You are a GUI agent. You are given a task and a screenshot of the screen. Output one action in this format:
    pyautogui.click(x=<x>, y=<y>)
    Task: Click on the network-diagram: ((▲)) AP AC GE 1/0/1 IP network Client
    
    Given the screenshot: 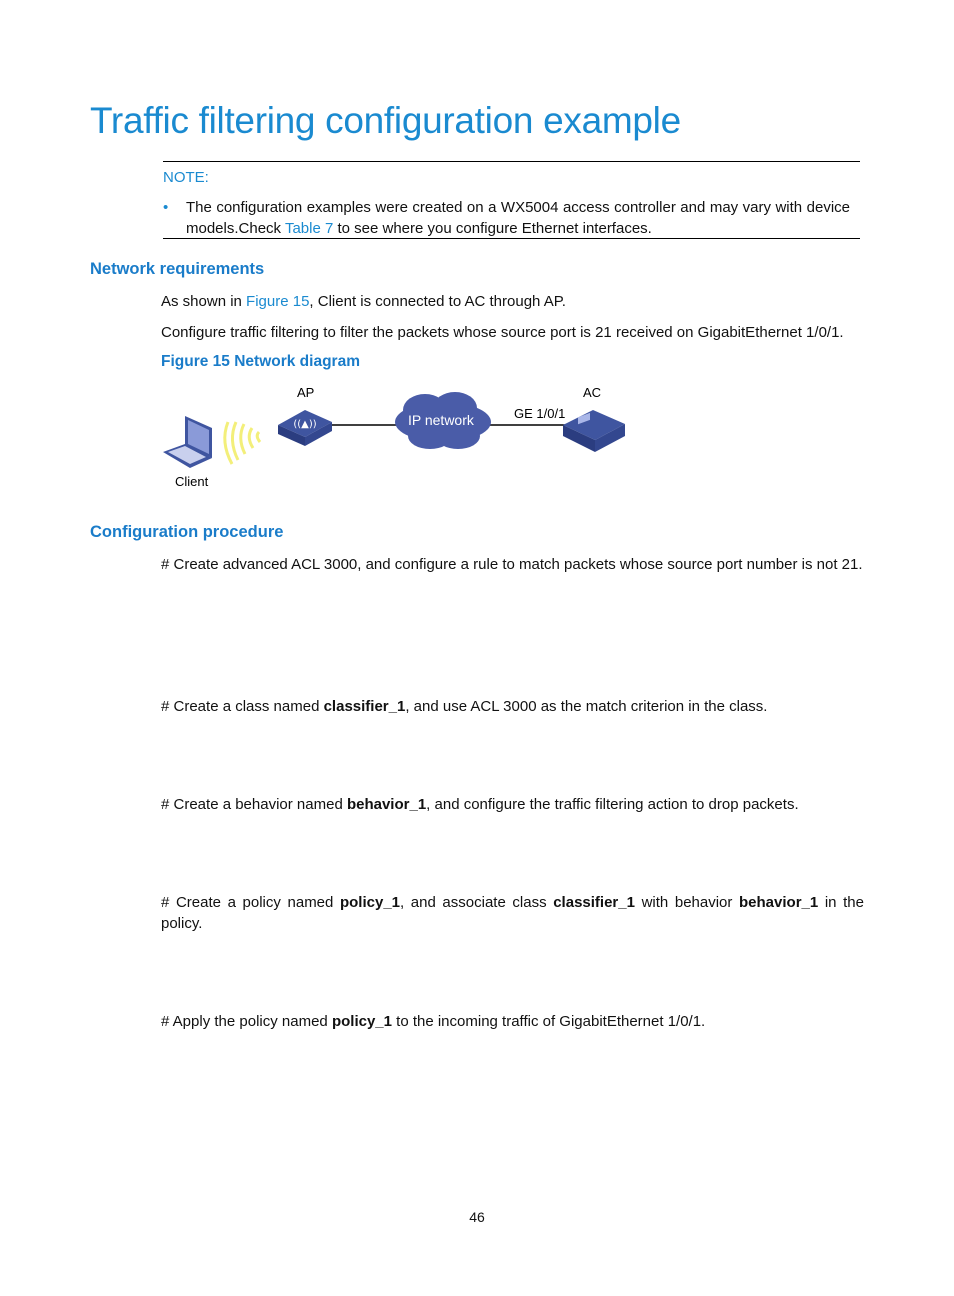 What is the action you would take?
    pyautogui.click(x=395, y=437)
    